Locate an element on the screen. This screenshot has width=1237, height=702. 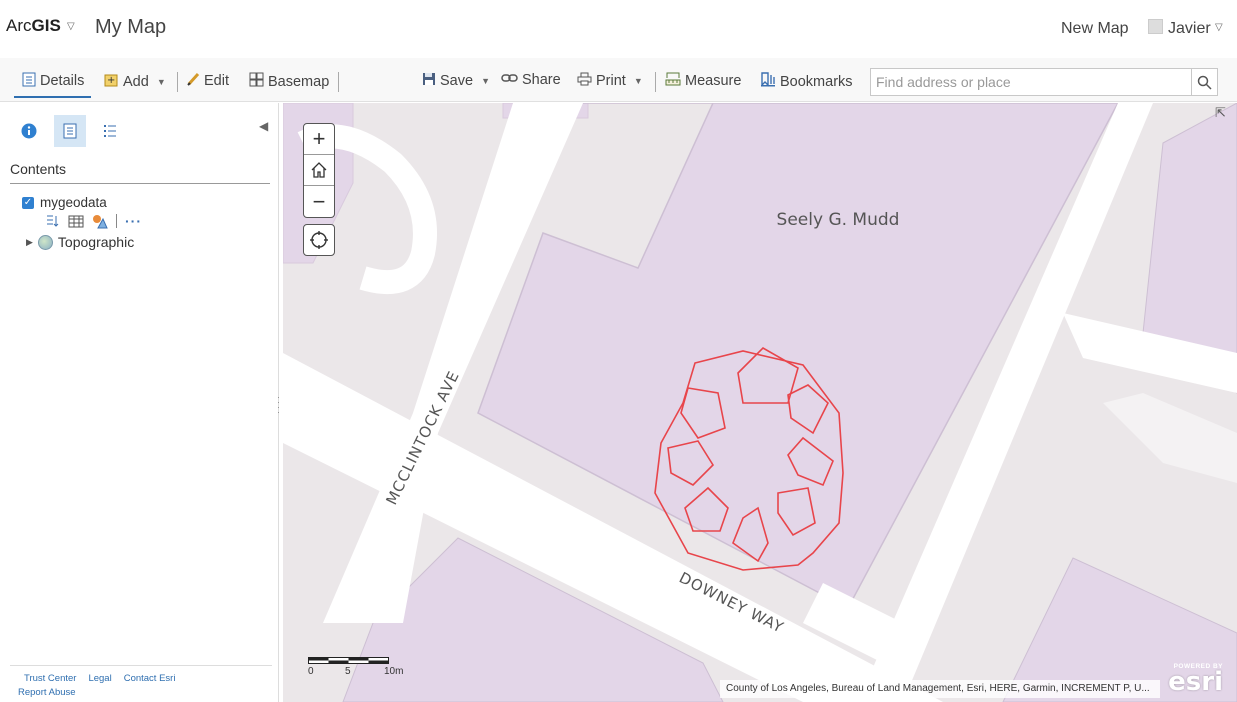
bookmarks-button: Bookmarks is located at coordinates (806, 81).